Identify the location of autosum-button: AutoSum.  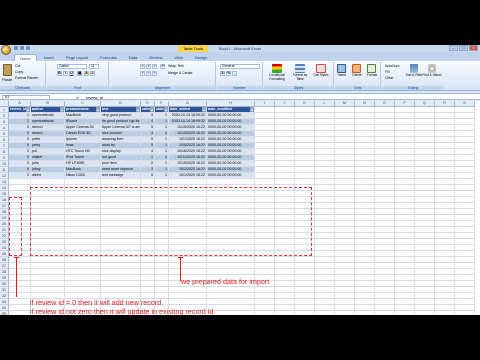
(392, 66).